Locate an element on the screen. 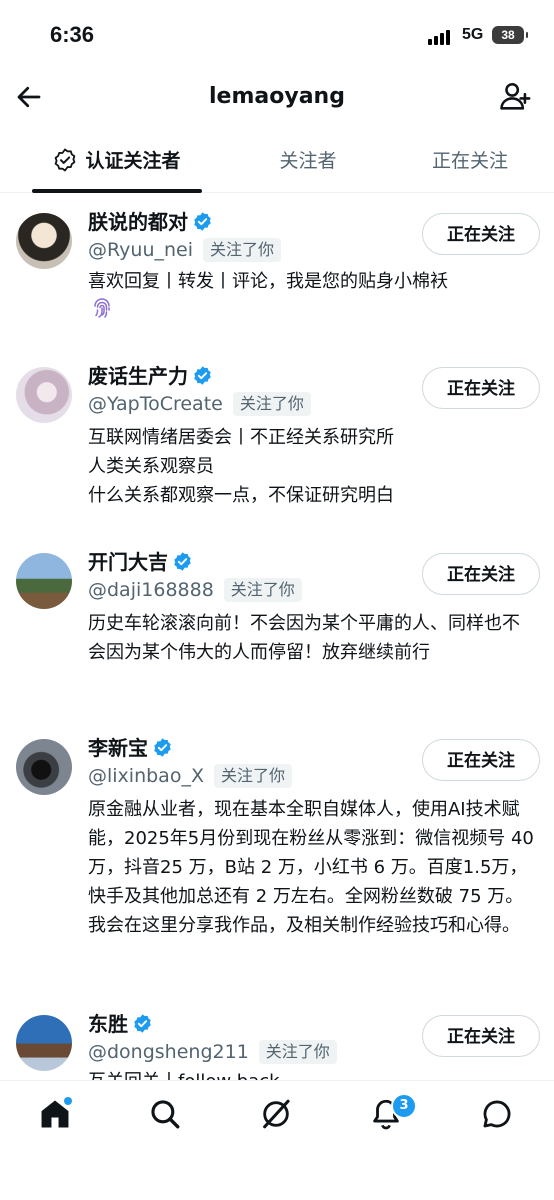 Image resolution: width=554 pixels, height=1200 pixels. search-icon is located at coordinates (165, 1114).